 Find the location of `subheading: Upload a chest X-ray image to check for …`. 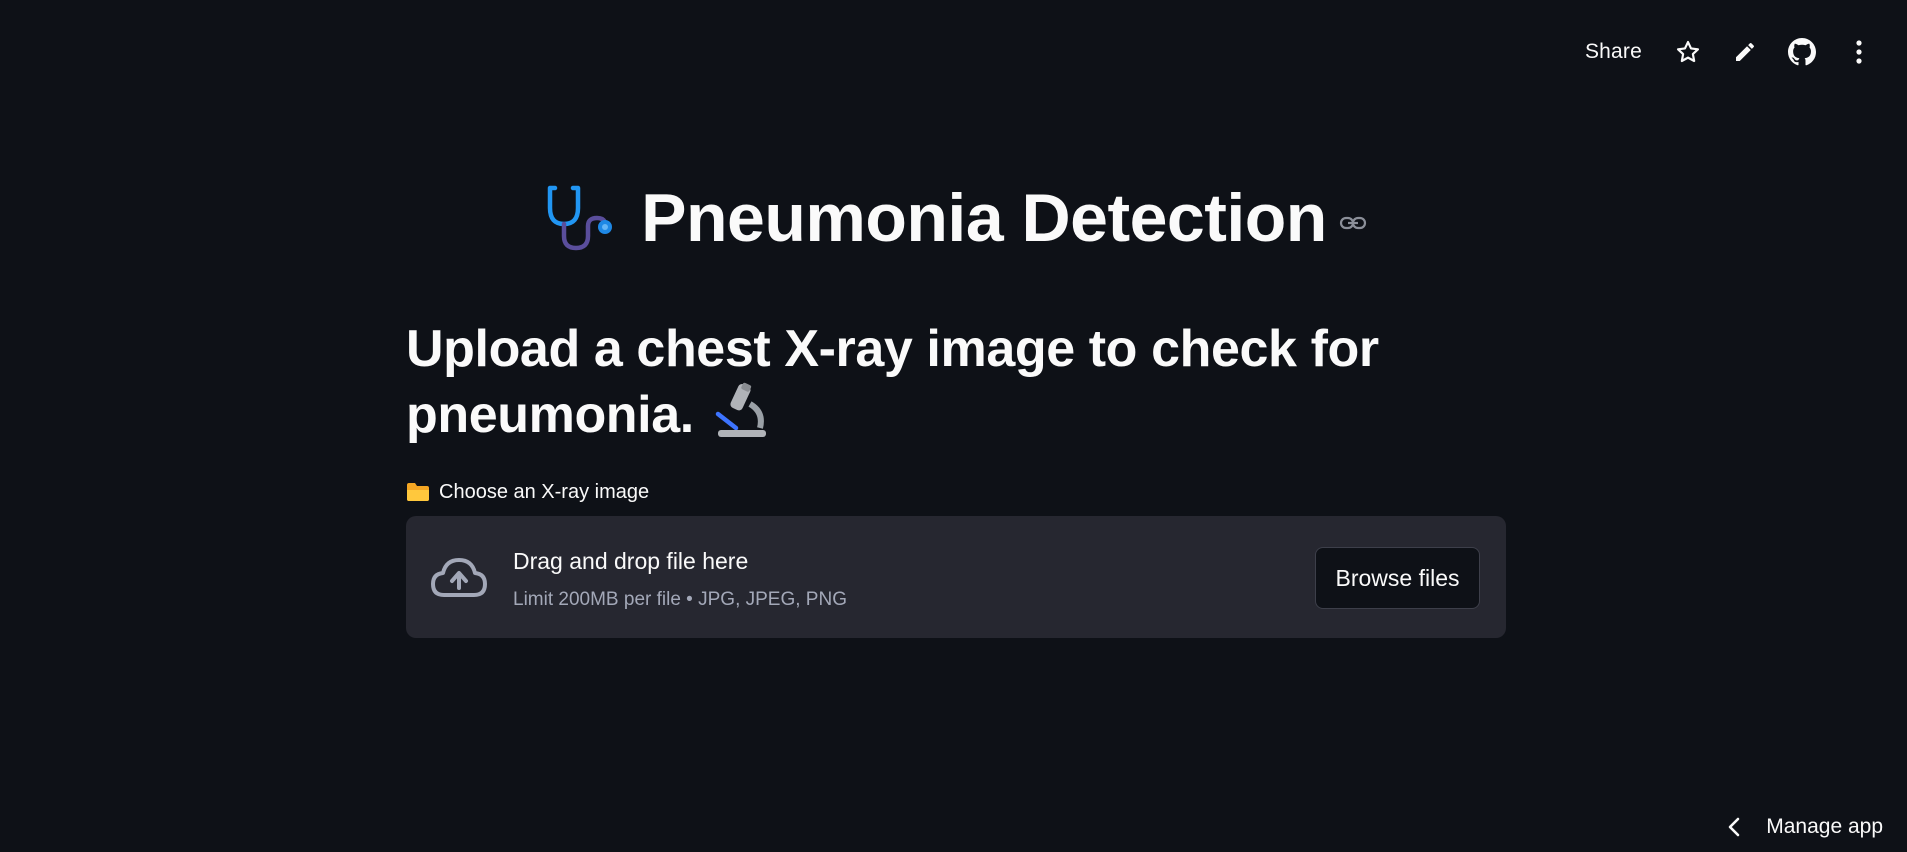

subheading: Upload a chest X-ray image to check for … is located at coordinates (956, 382).